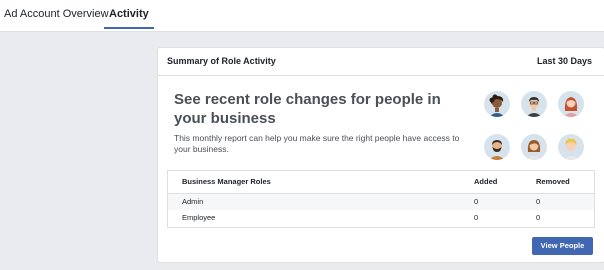  What do you see at coordinates (497, 104) in the screenshot?
I see `person-dark-hair-icon` at bounding box center [497, 104].